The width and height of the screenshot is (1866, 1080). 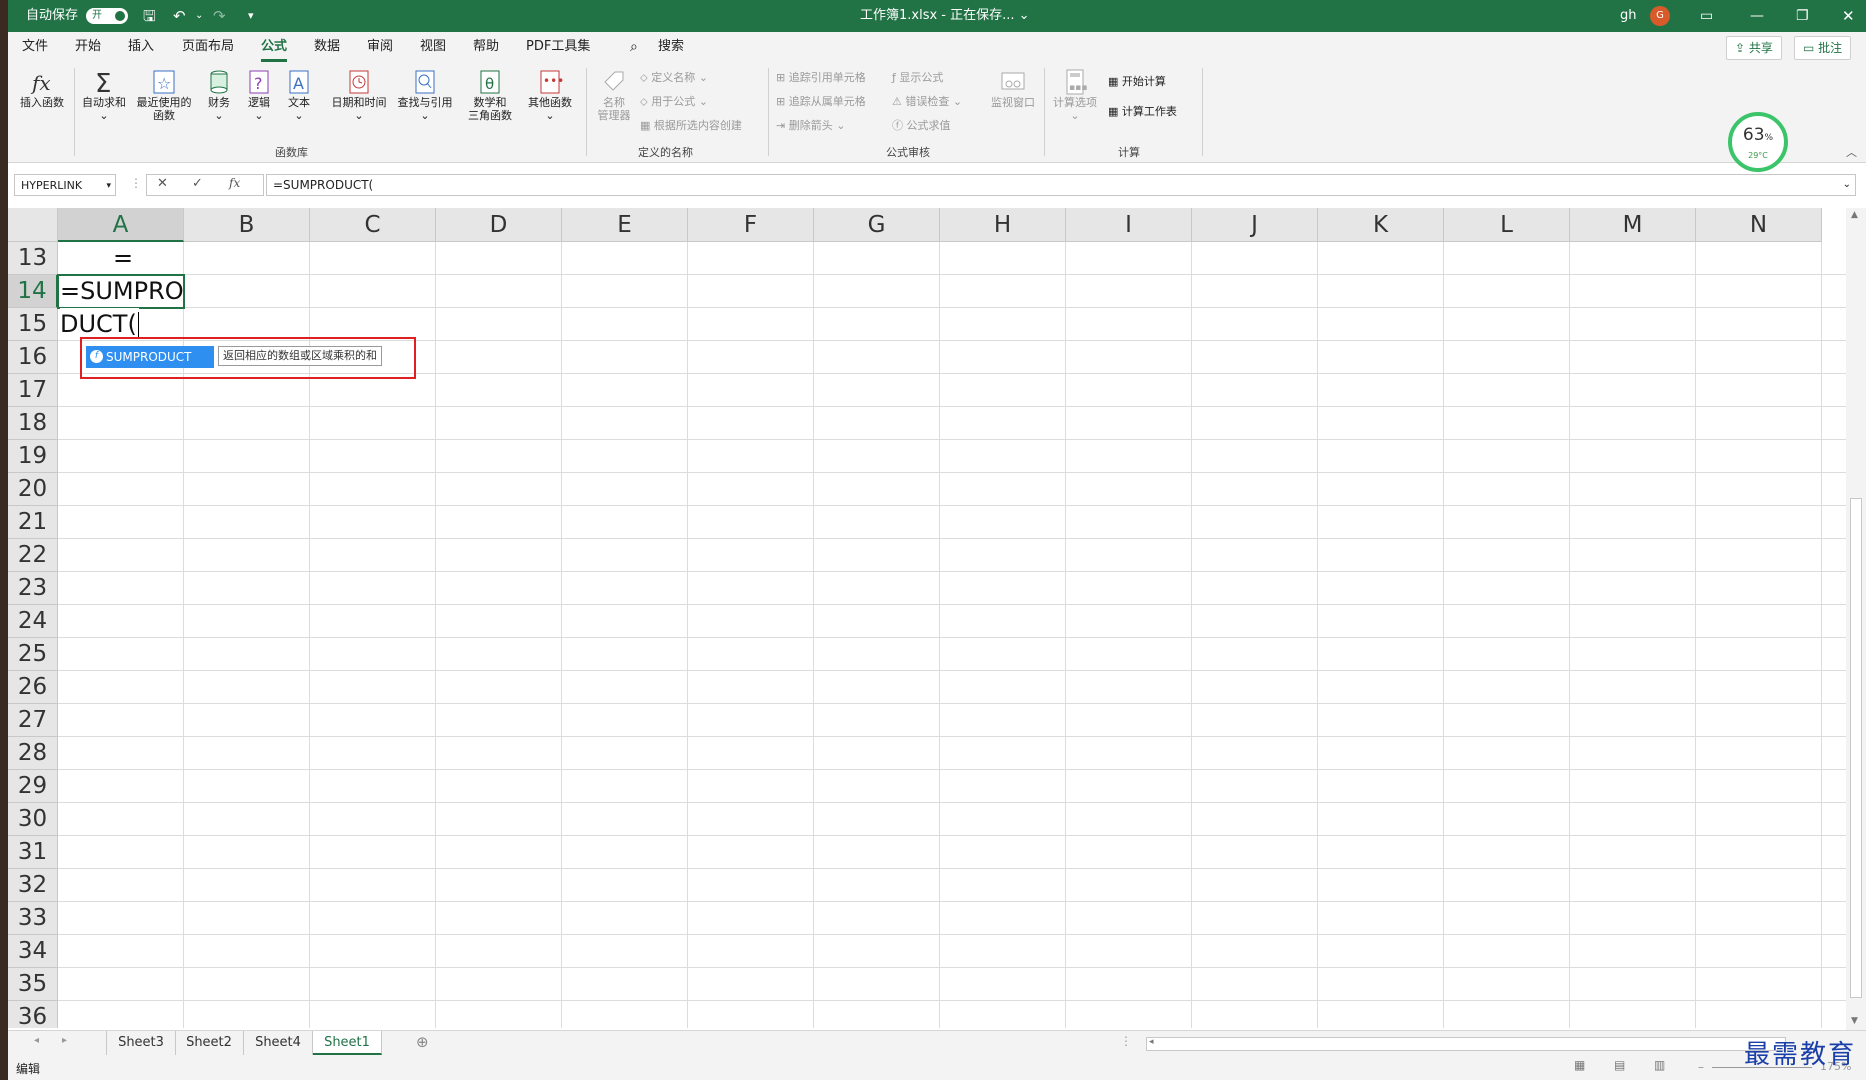 I want to click on financial-button: 财务 ⌄, so click(x=219, y=95).